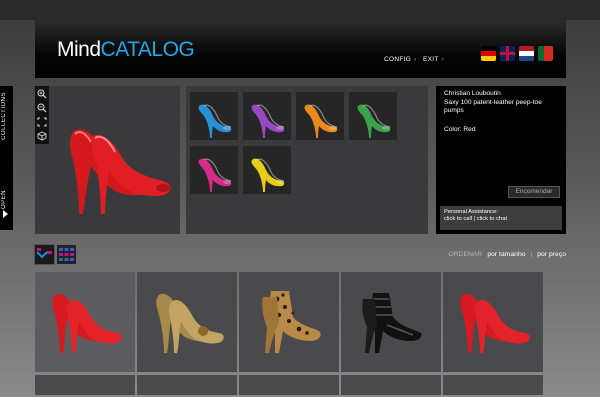  I want to click on main-product-image, so click(120, 172).